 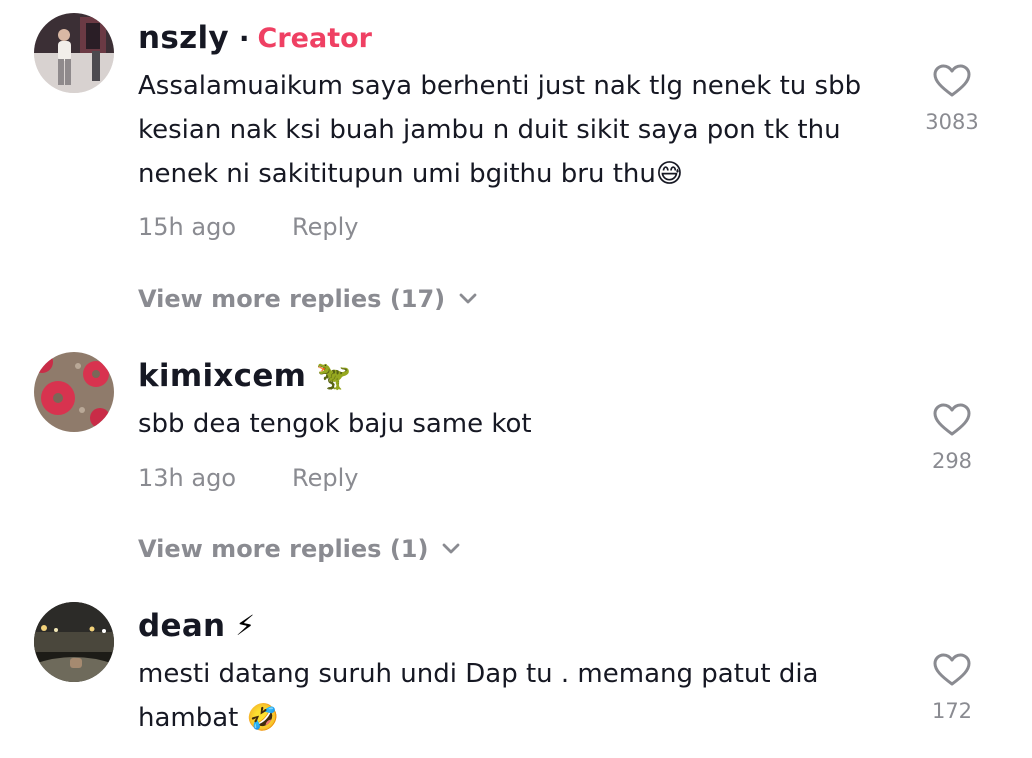 What do you see at coordinates (255, 38) in the screenshot?
I see `comment-header: nszly · Creator` at bounding box center [255, 38].